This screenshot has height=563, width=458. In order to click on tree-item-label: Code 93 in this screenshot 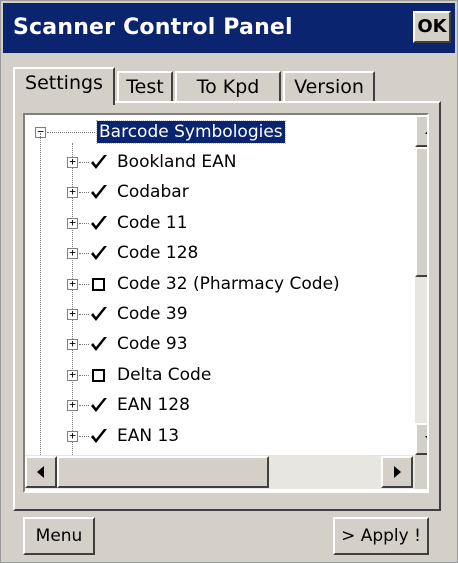, I will do `click(152, 344)`.